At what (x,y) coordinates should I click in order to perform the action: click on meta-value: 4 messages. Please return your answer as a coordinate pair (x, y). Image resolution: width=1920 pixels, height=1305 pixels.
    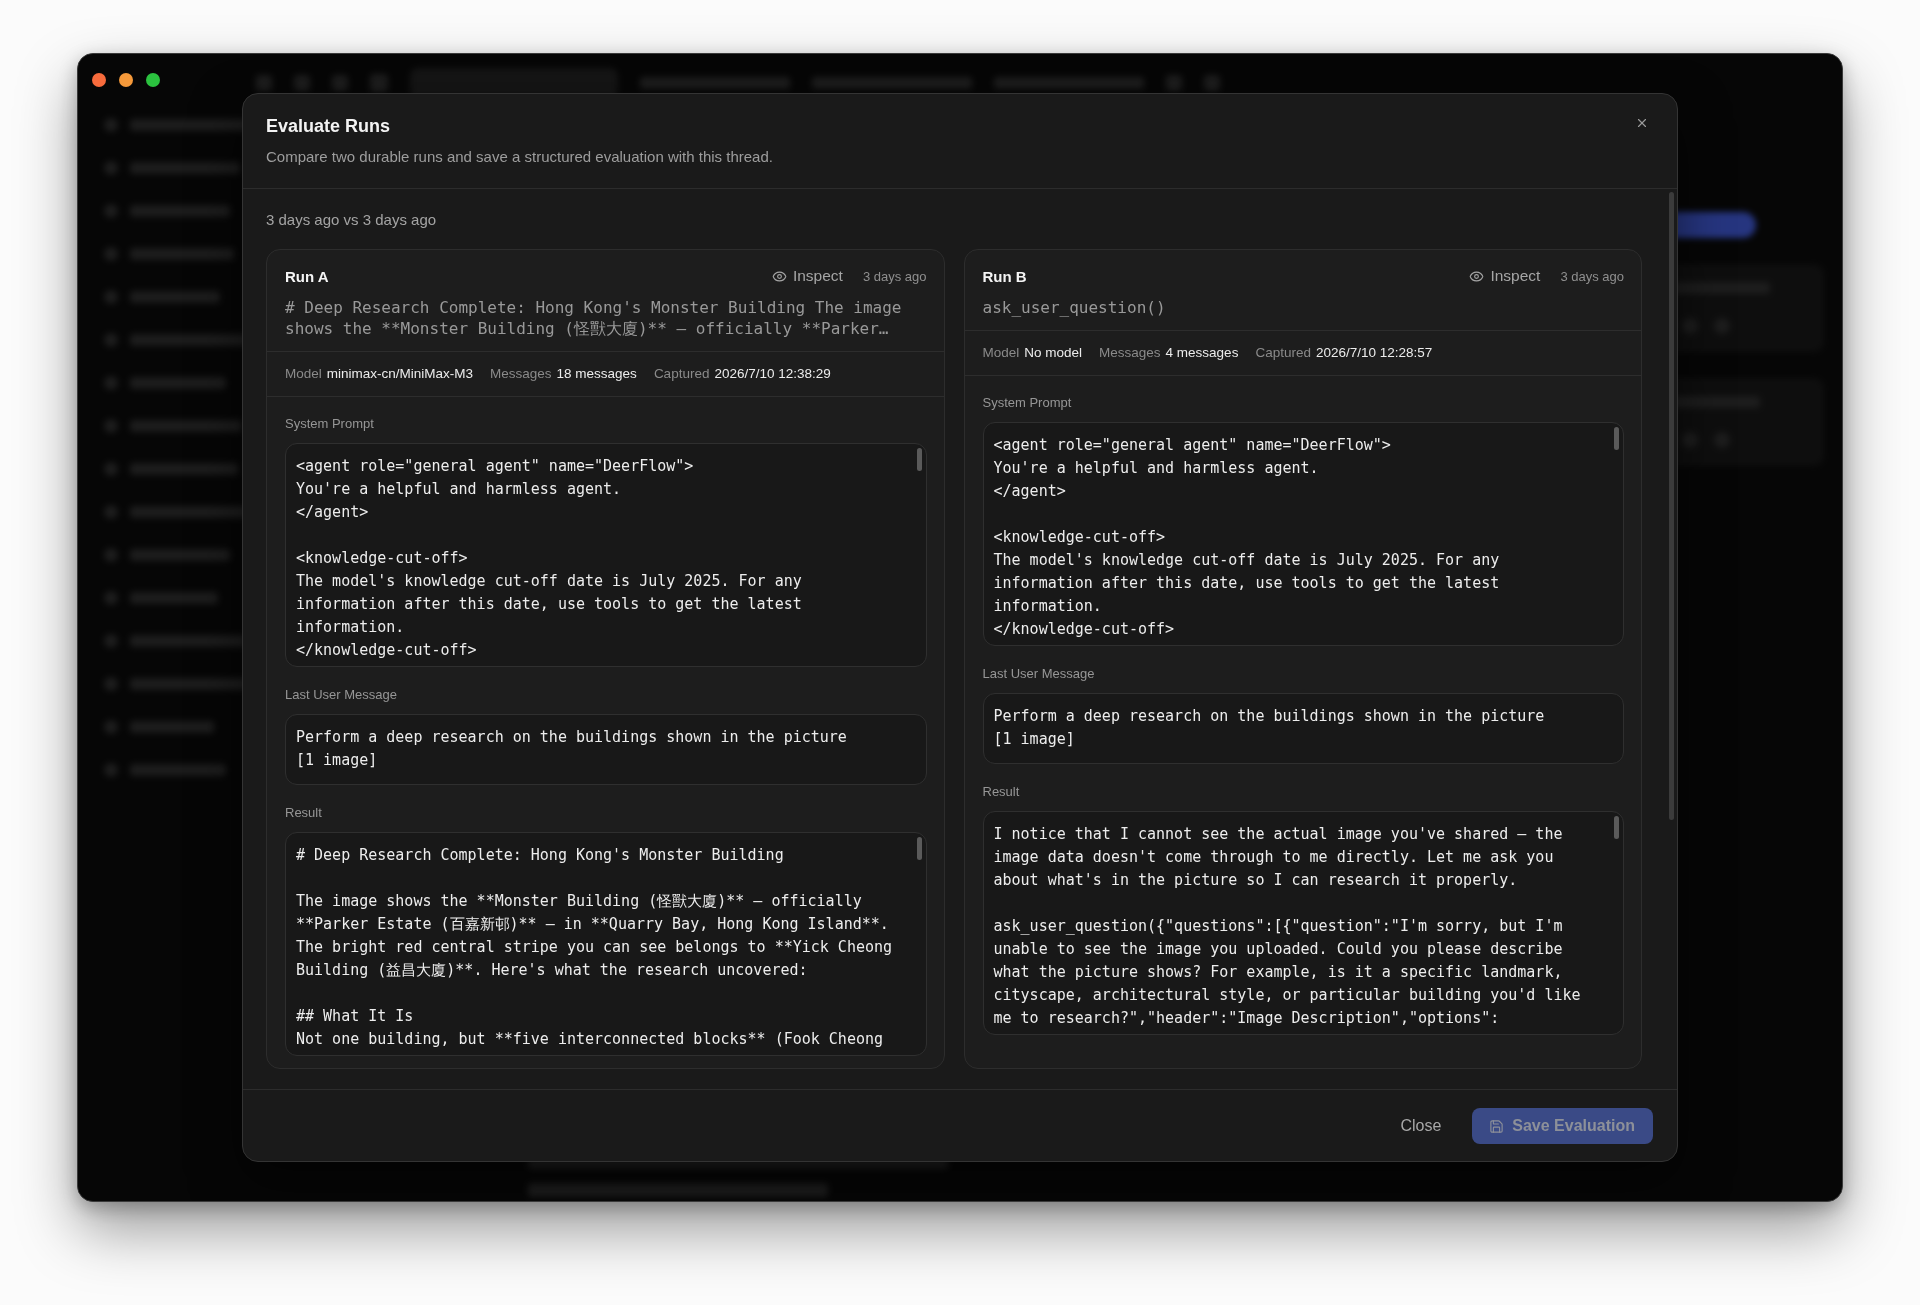
    Looking at the image, I should click on (1202, 353).